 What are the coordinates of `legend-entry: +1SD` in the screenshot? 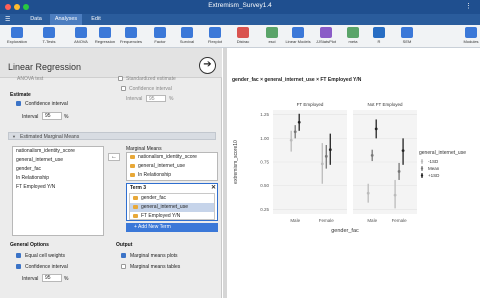 It's located at (434, 175).